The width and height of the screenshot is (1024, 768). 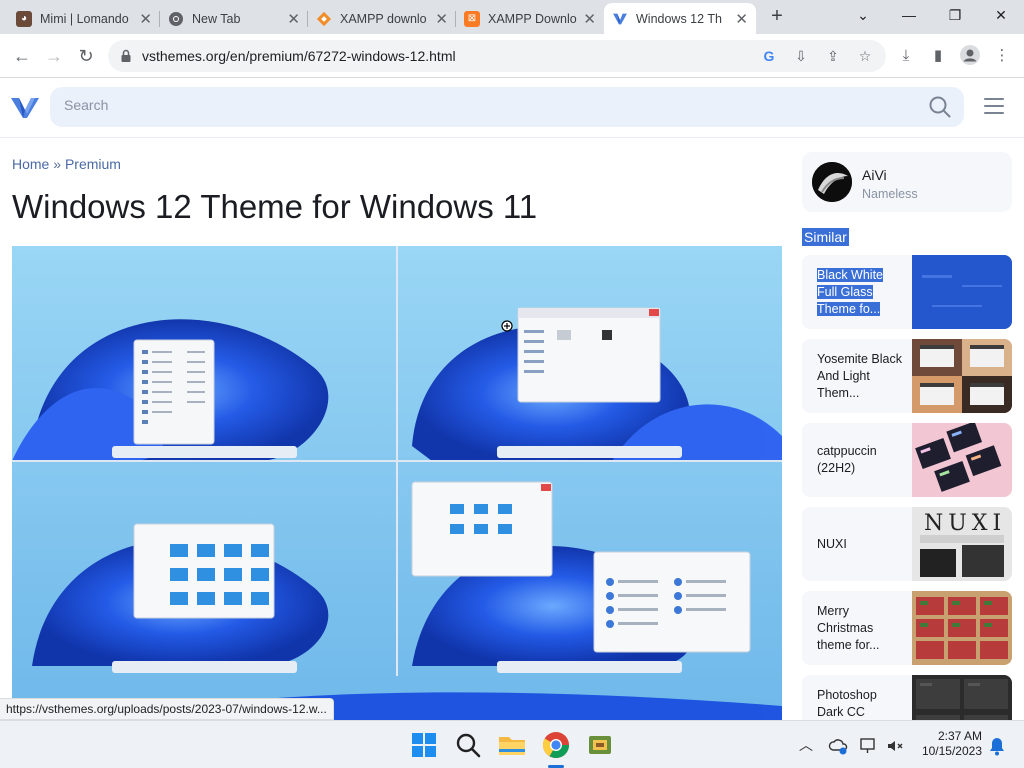 I want to click on install-app-icon: ⇩, so click(x=801, y=56).